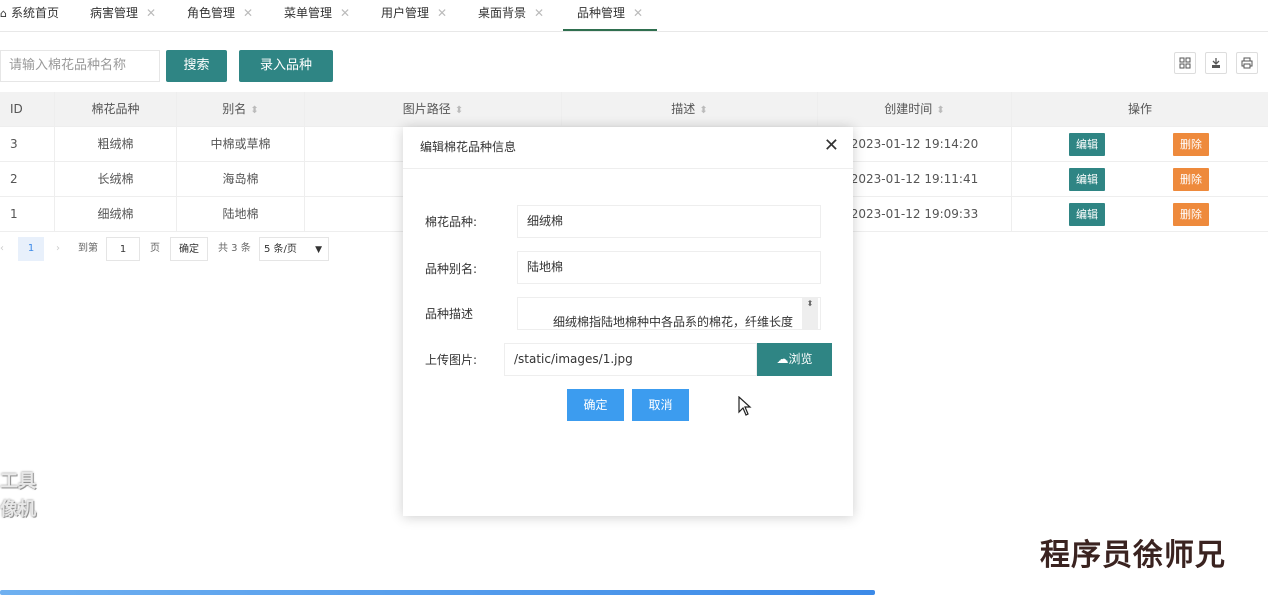  What do you see at coordinates (116, 109) in the screenshot?
I see `header-variety: 棉花品种` at bounding box center [116, 109].